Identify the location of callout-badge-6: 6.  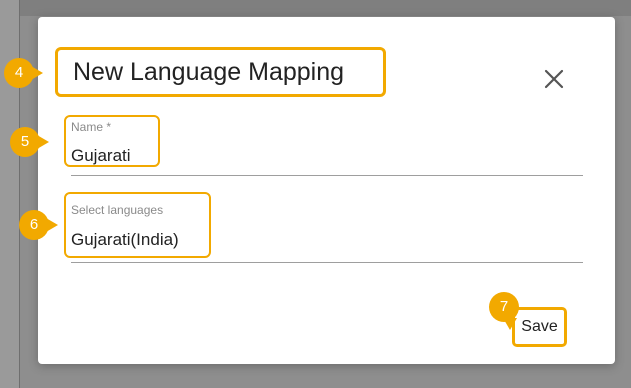
(38, 225).